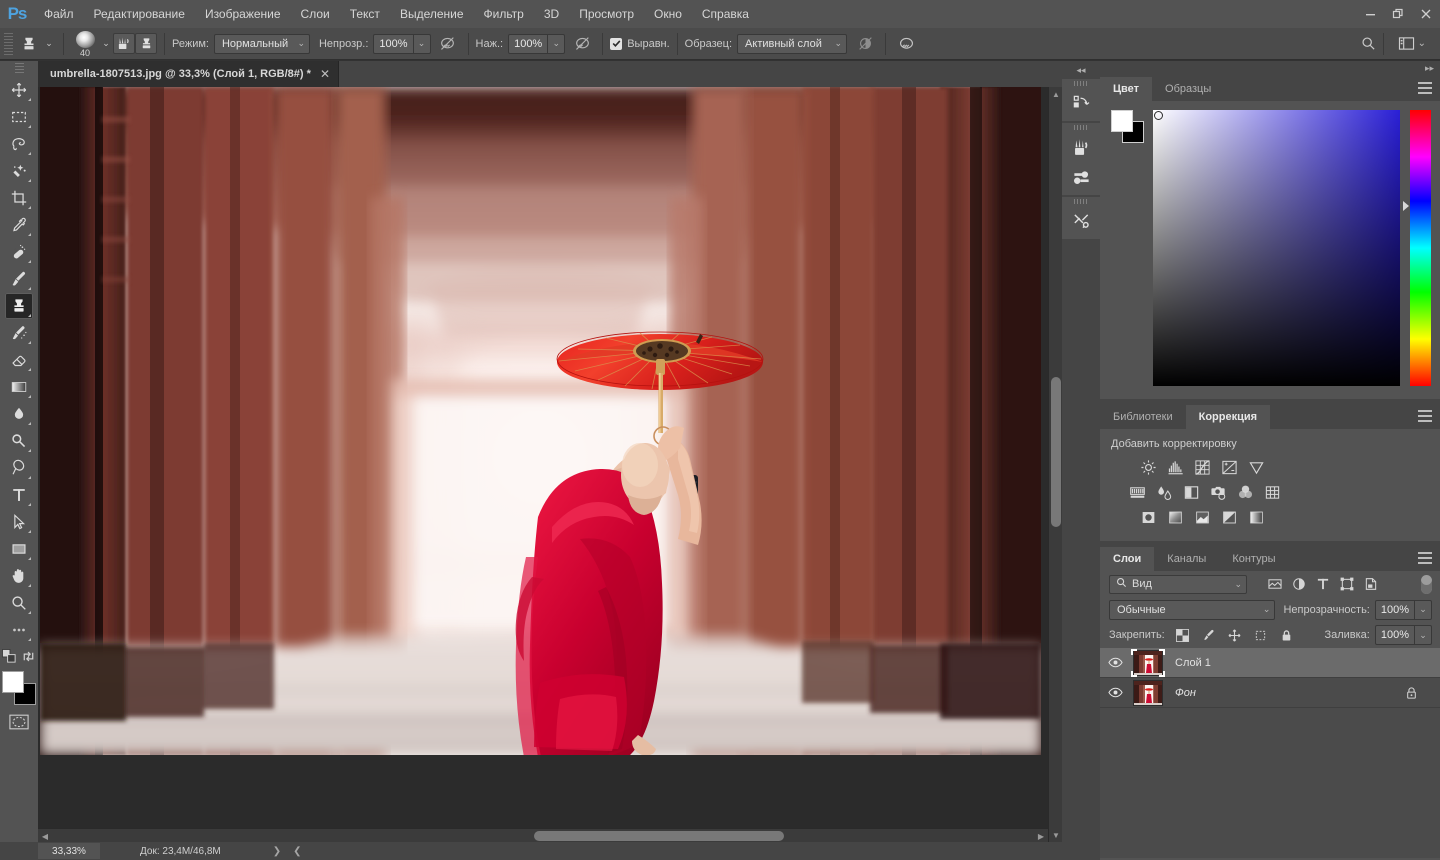 The height and width of the screenshot is (860, 1440). Describe the element at coordinates (19, 144) in the screenshot. I see `lasso-tool` at that location.